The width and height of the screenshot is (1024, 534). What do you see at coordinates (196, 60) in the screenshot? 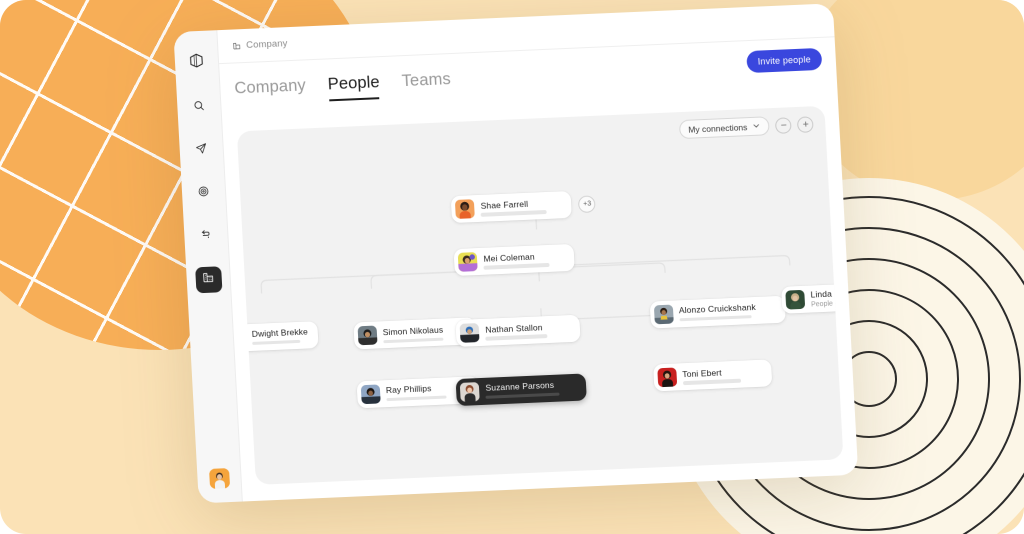
I see `cube-logo-icon` at bounding box center [196, 60].